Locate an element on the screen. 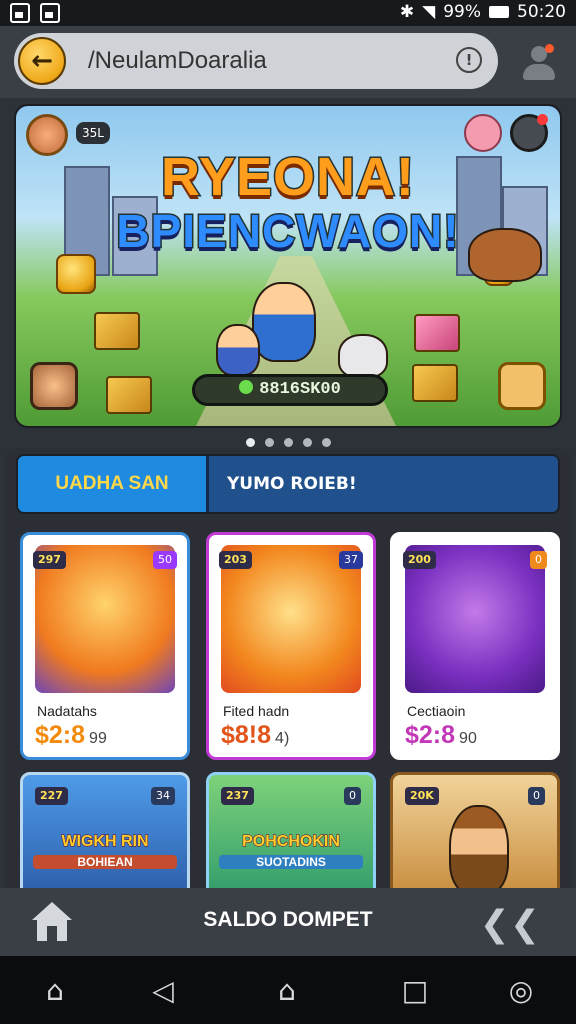  kid-character-illustration is located at coordinates (238, 350).